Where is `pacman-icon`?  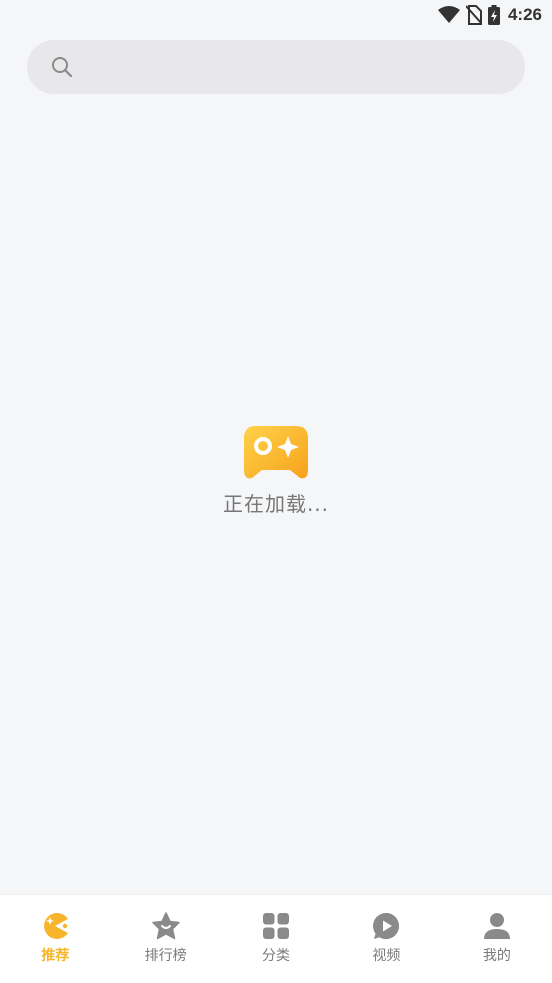 pacman-icon is located at coordinates (56, 926).